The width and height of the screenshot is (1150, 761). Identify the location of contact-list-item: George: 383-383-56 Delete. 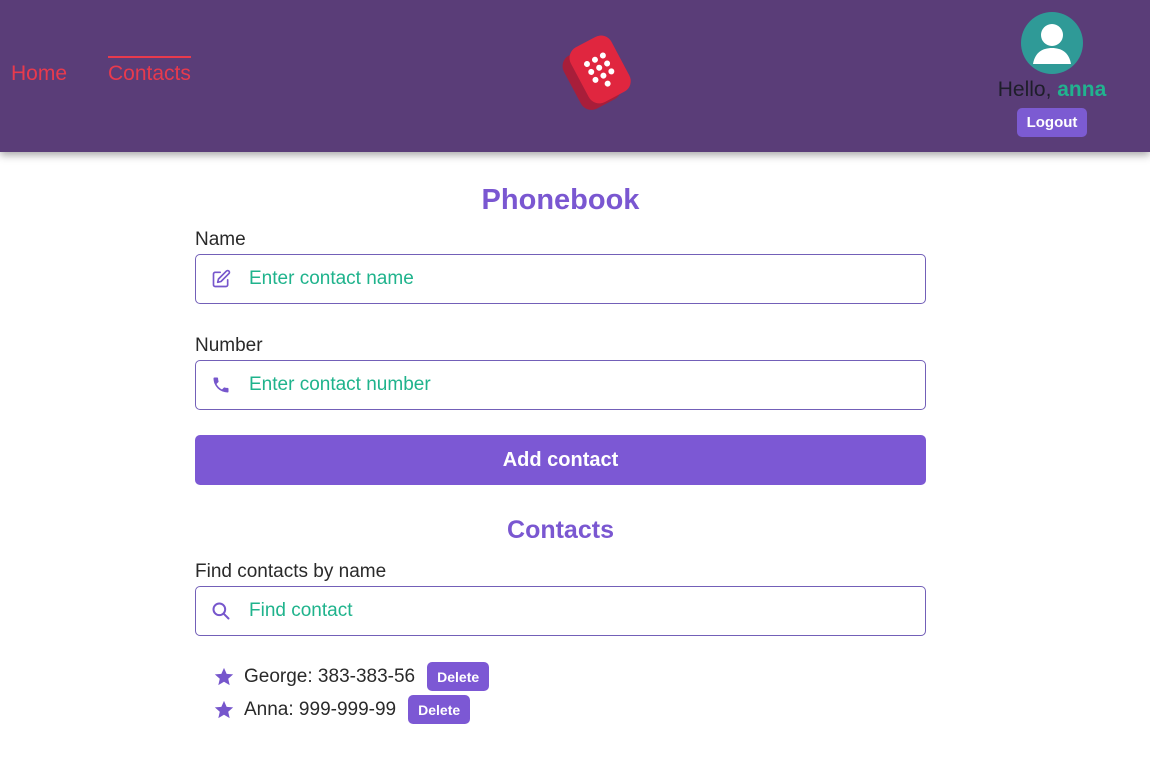
(569, 676).